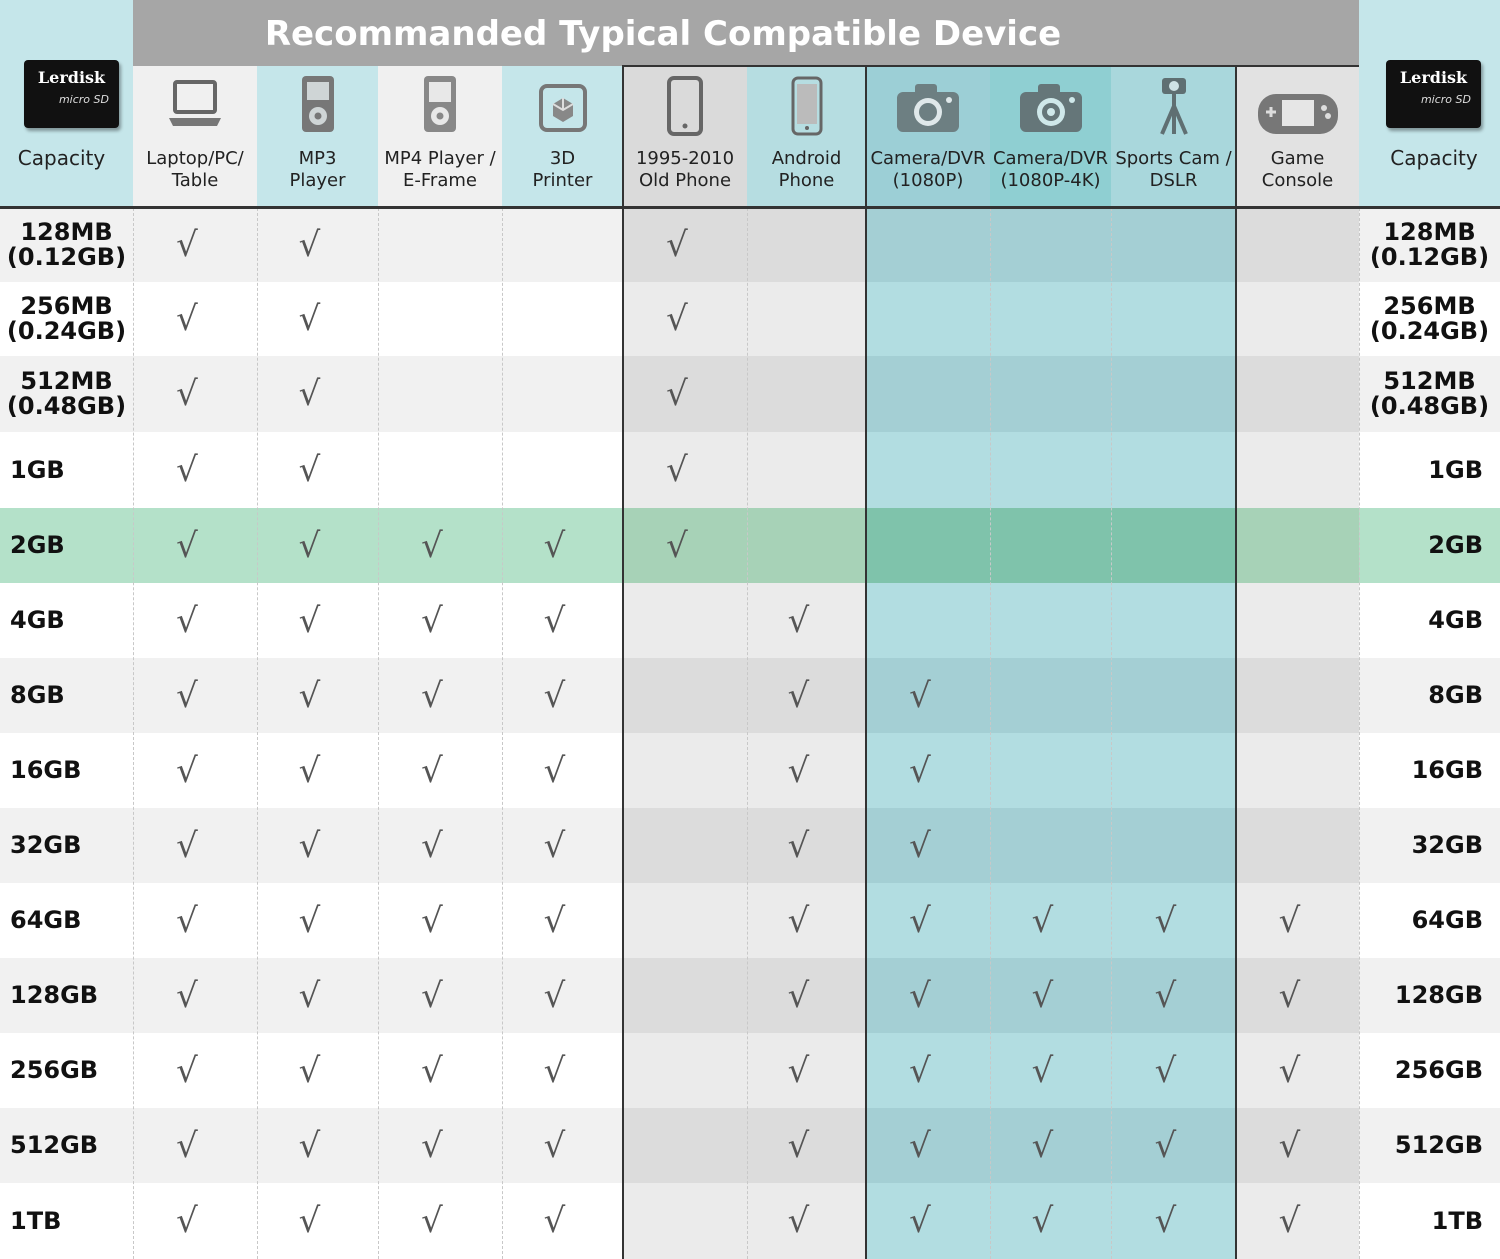 The height and width of the screenshot is (1259, 1500). I want to click on capacity-label-right: 512MB (0.48GB), so click(1429, 393).